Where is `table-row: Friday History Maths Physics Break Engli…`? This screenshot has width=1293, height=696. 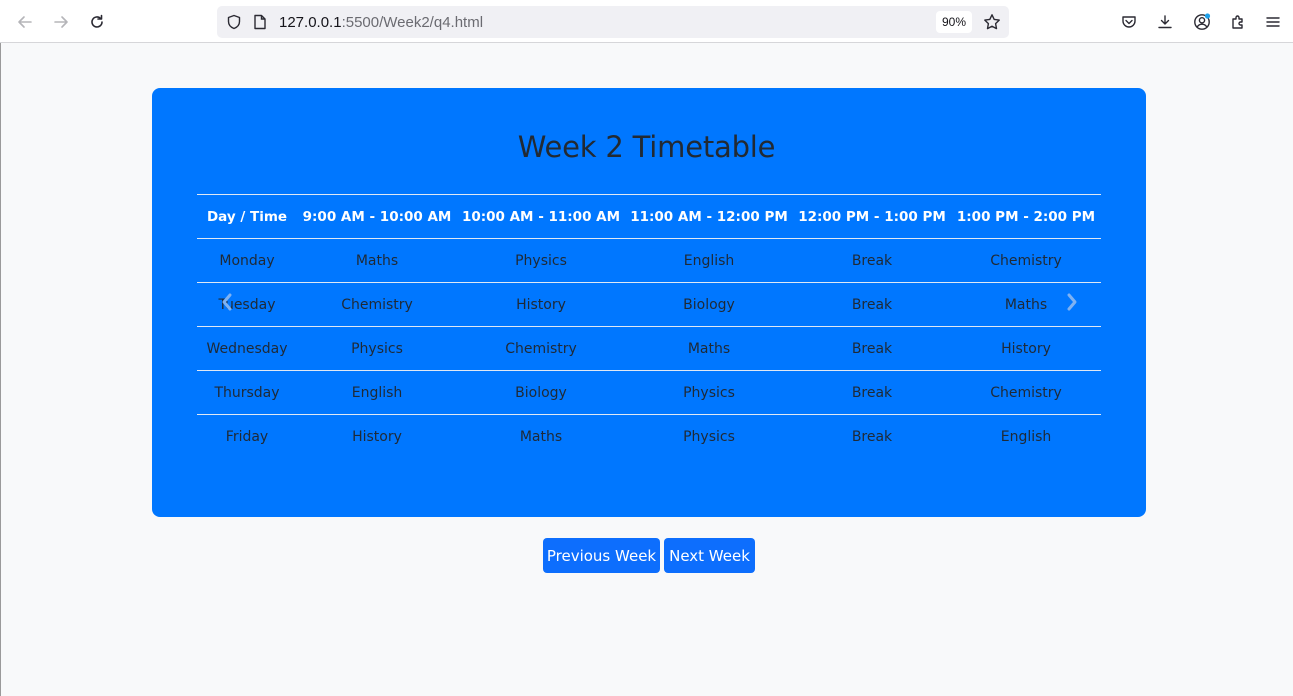
table-row: Friday History Maths Physics Break Engli… is located at coordinates (649, 436).